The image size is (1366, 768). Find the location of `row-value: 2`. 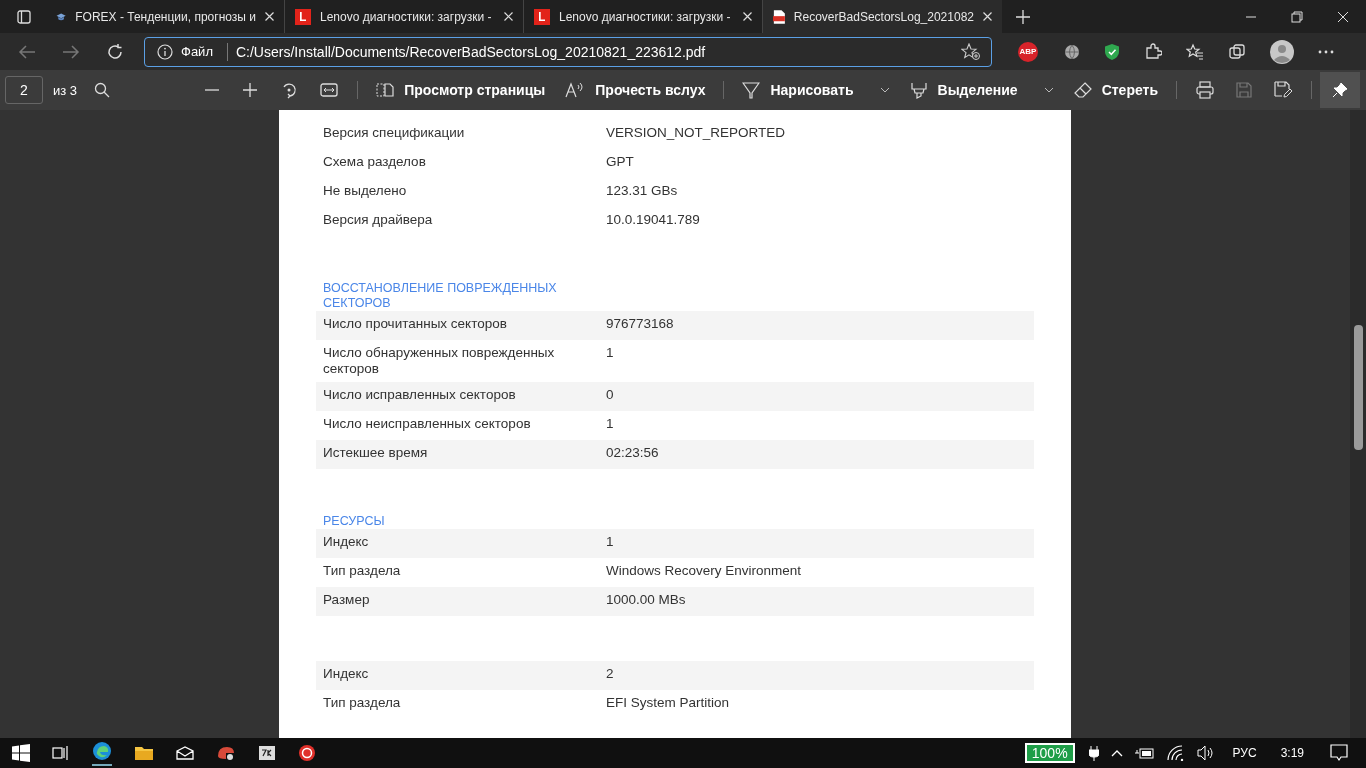

row-value: 2 is located at coordinates (610, 674).